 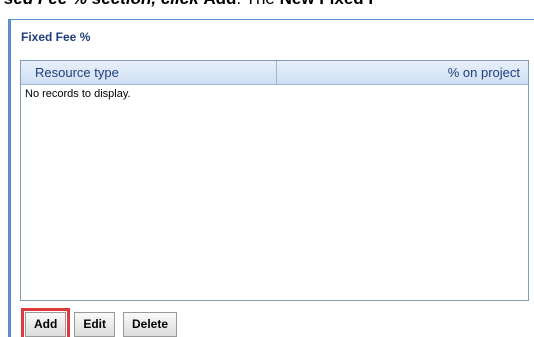 What do you see at coordinates (78, 94) in the screenshot?
I see `empty-records-message: No records to display.` at bounding box center [78, 94].